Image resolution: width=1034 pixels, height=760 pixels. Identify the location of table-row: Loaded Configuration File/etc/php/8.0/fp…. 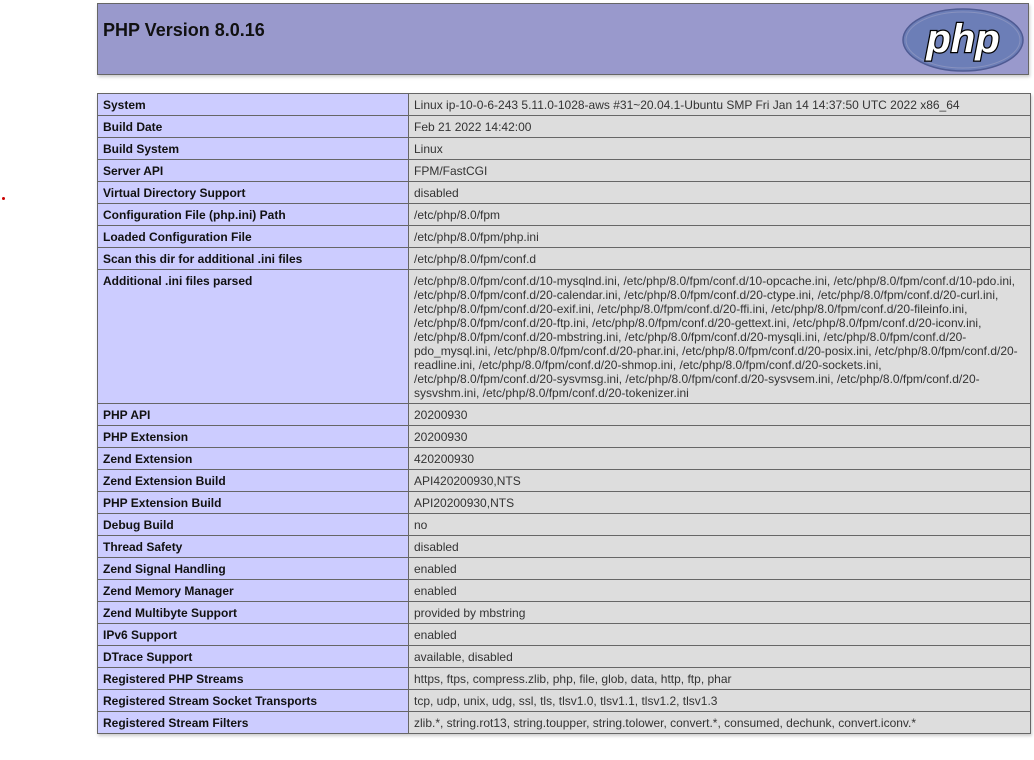
(564, 236).